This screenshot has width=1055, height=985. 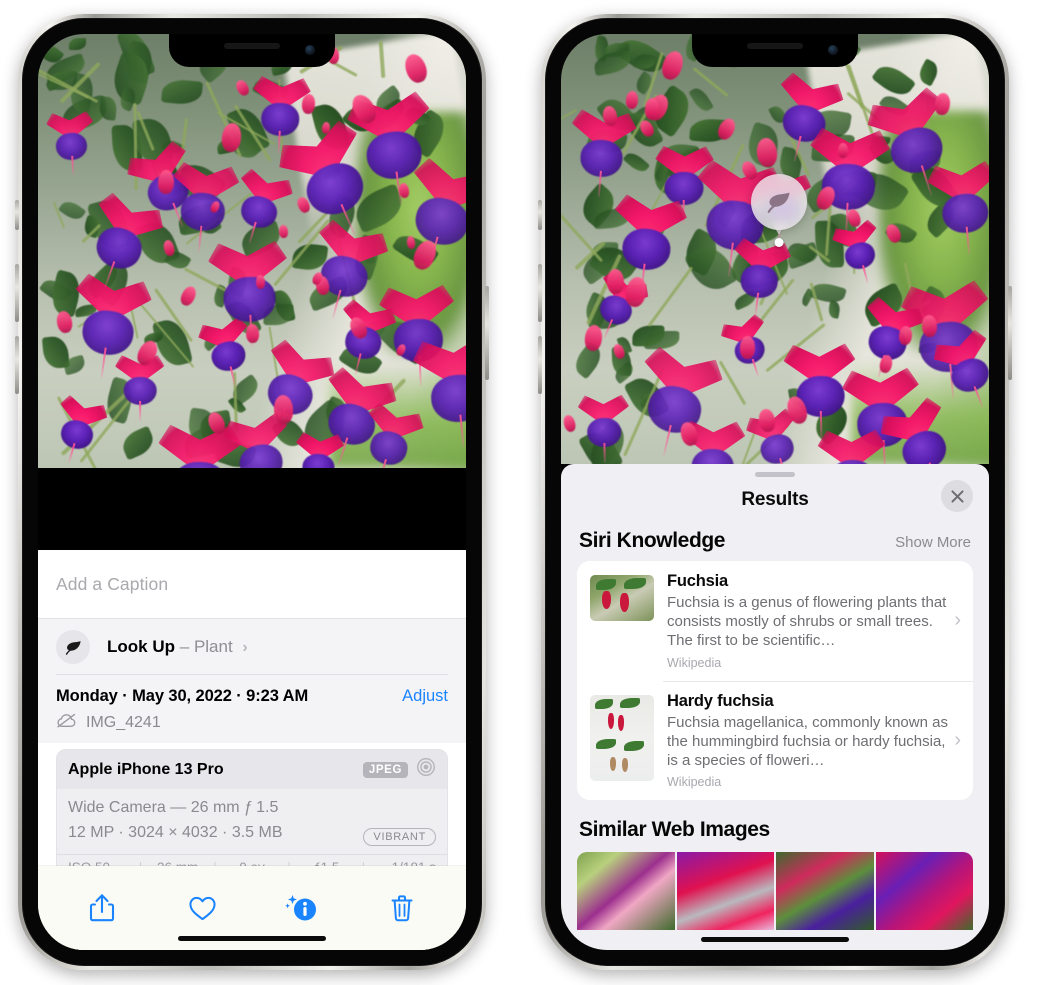 I want to click on look-up-label: Look Up – Plant ›, so click(x=177, y=647).